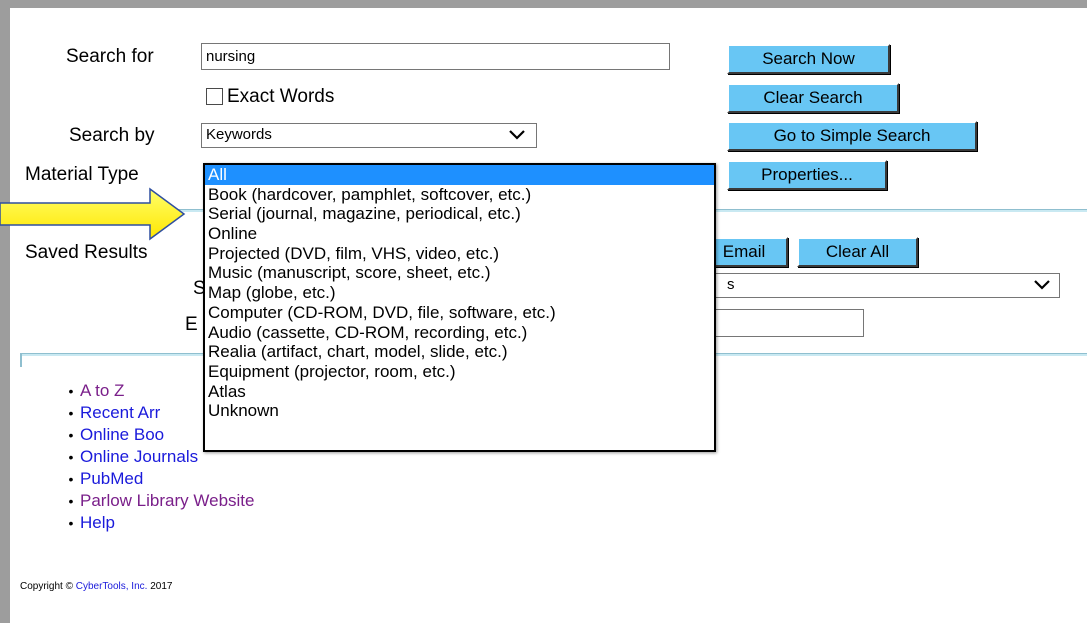 This screenshot has width=1087, height=623. Describe the element at coordinates (459, 293) in the screenshot. I see `material-option-map: Map (globe, etc.)` at that location.